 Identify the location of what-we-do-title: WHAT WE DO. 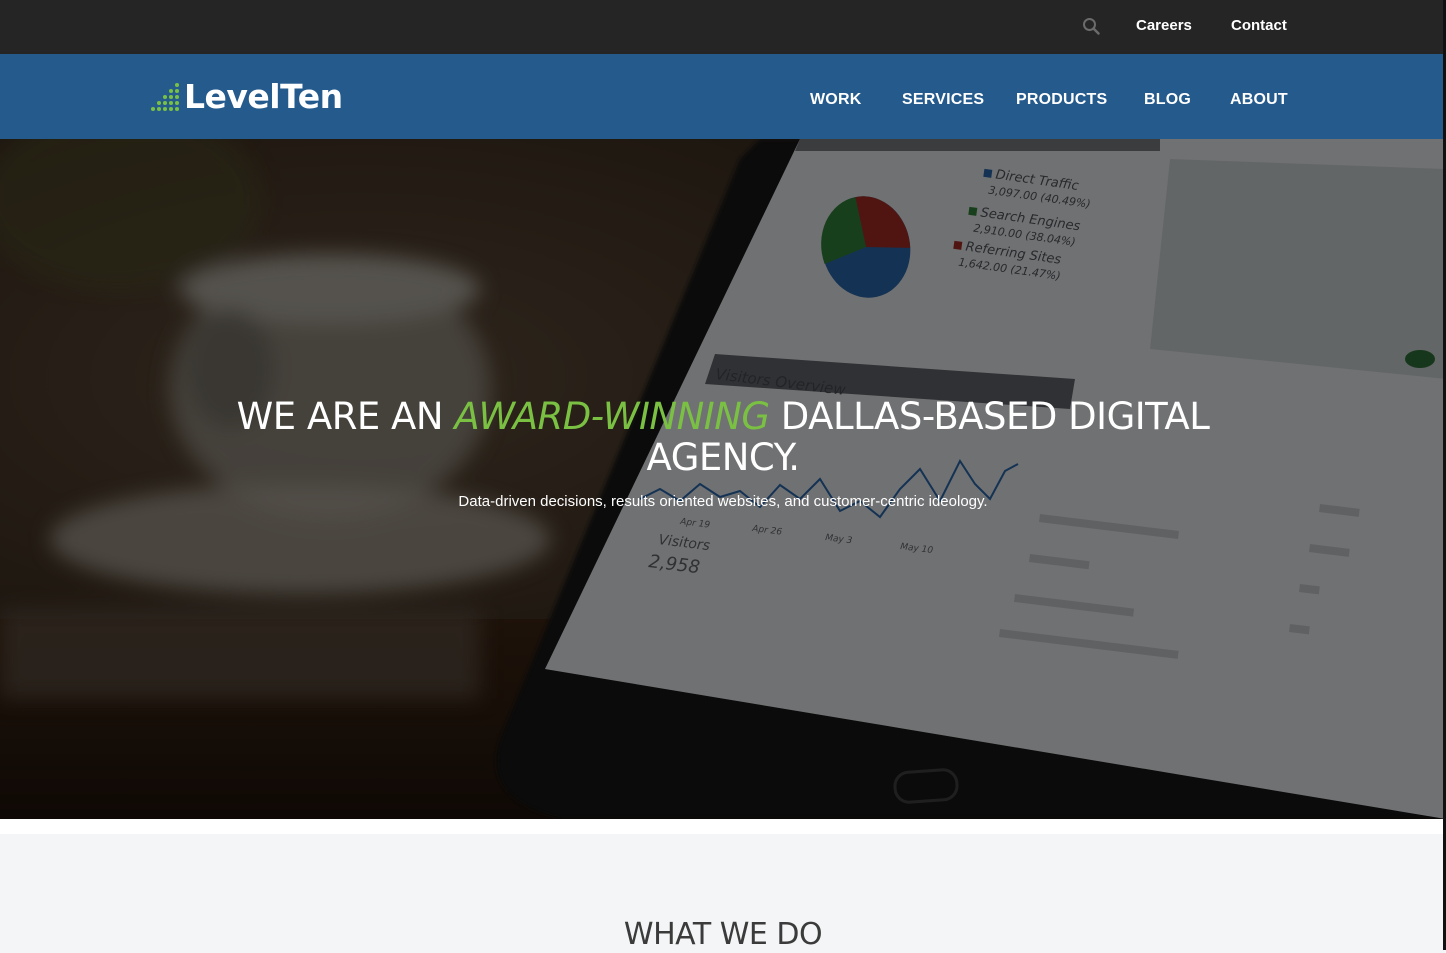
(723, 934).